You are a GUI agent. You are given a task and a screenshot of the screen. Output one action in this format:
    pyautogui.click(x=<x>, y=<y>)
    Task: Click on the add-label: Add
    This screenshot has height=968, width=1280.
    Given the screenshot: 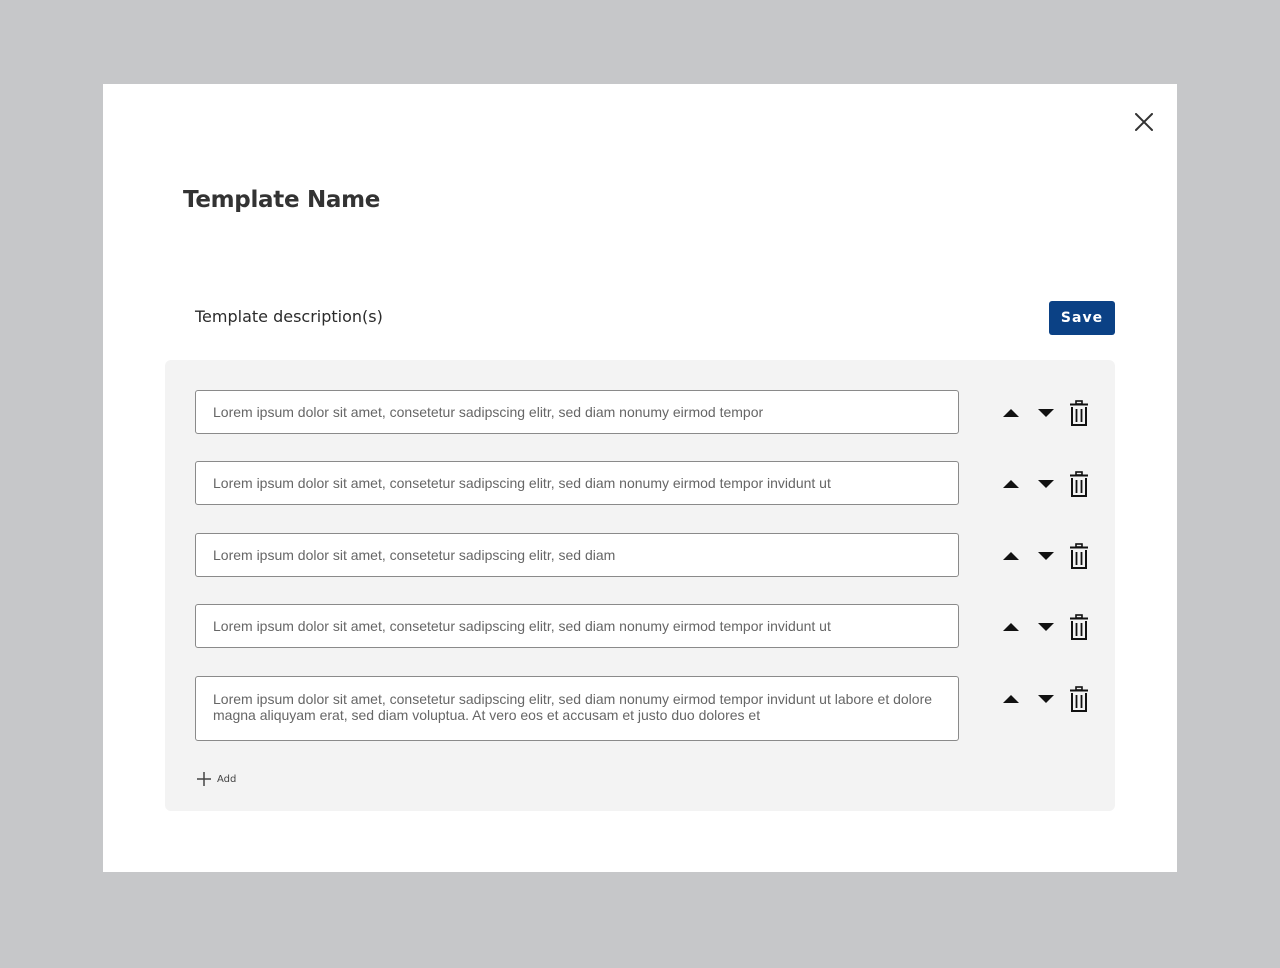 What is the action you would take?
    pyautogui.click(x=227, y=779)
    